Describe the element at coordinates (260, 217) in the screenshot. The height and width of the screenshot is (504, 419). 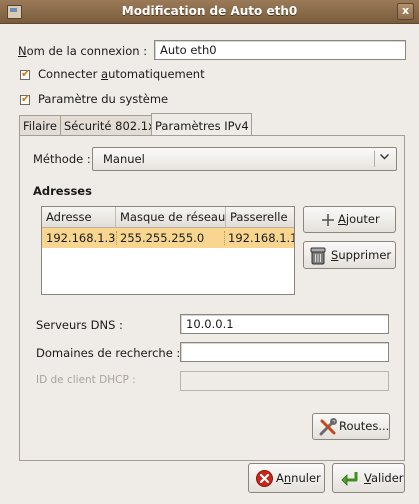
I see `column-header-gateway: Passerelle` at that location.